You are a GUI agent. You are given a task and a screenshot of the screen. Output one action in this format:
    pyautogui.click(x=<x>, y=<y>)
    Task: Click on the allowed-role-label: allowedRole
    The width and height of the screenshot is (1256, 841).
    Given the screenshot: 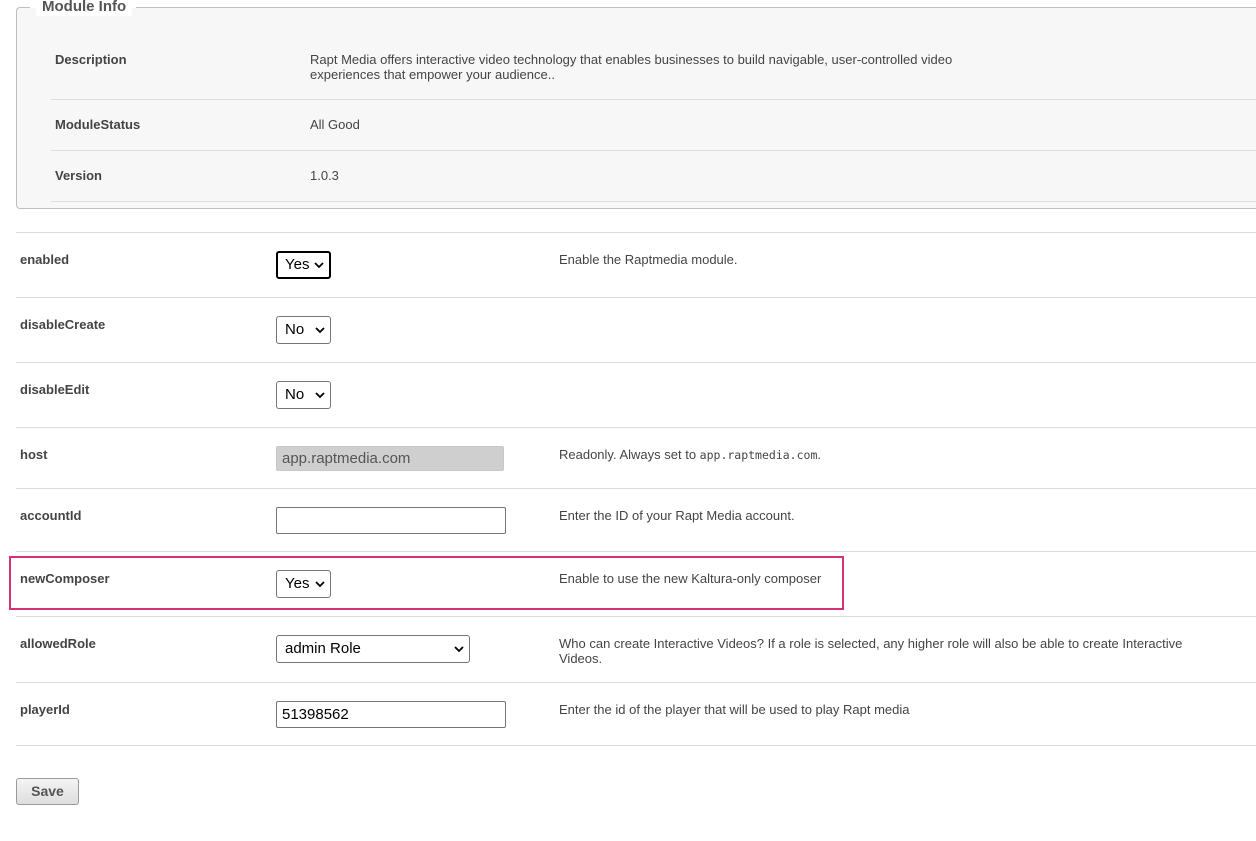 What is the action you would take?
    pyautogui.click(x=58, y=643)
    